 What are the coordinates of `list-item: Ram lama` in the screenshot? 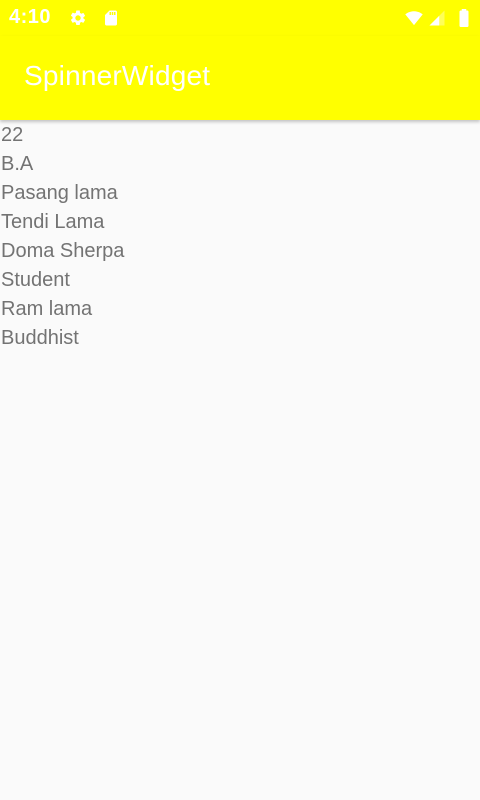 It's located at (47, 309).